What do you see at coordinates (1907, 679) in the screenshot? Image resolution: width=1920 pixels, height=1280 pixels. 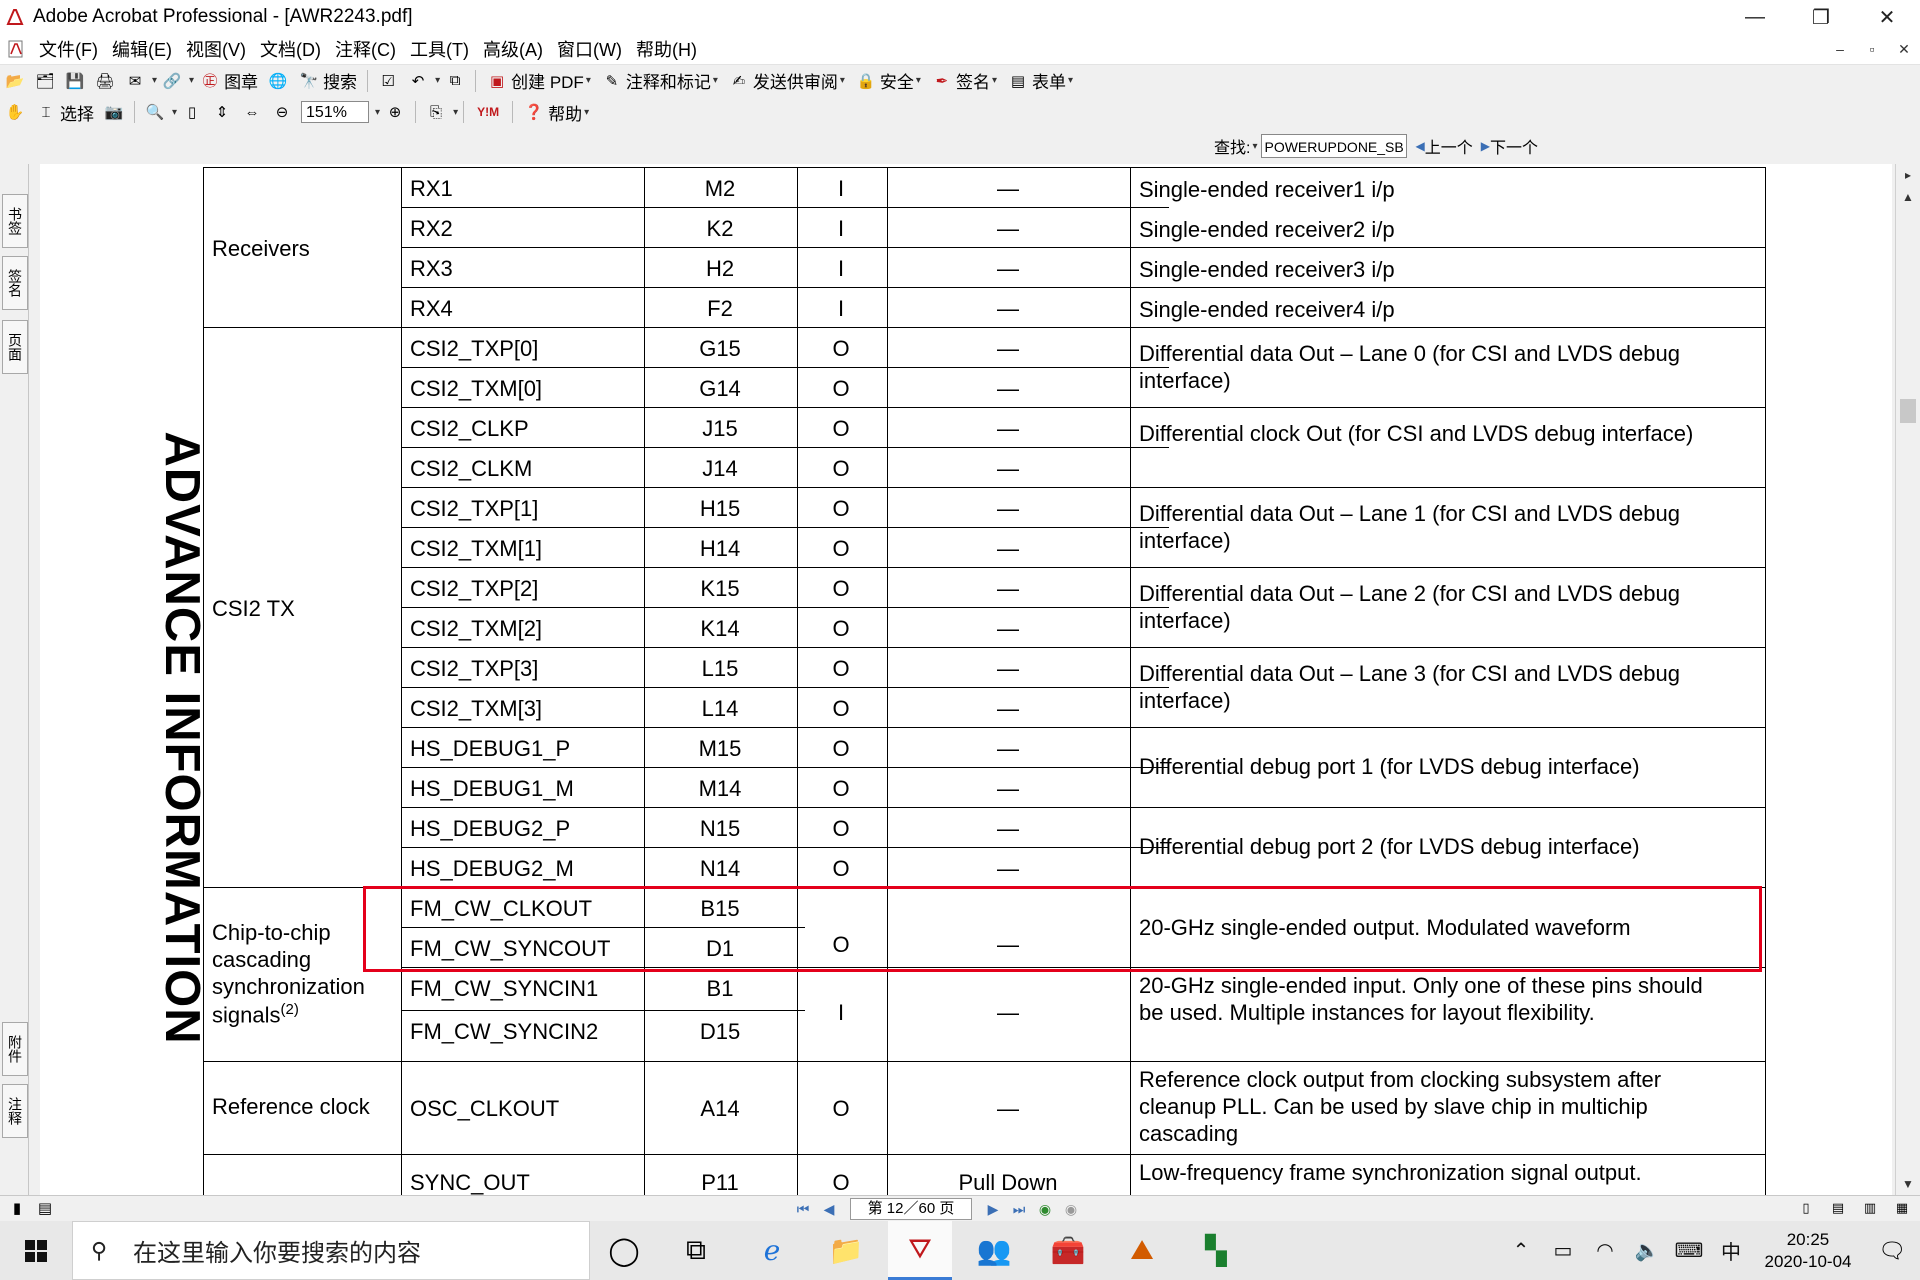 I see `vertical-scrollbar: ▸ ▲ ▼` at bounding box center [1907, 679].